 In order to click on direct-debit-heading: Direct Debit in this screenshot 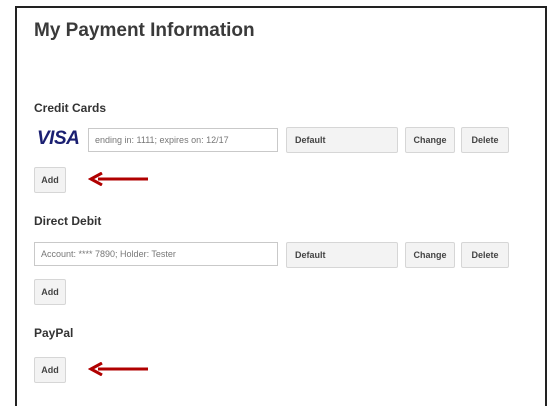, I will do `click(68, 221)`.